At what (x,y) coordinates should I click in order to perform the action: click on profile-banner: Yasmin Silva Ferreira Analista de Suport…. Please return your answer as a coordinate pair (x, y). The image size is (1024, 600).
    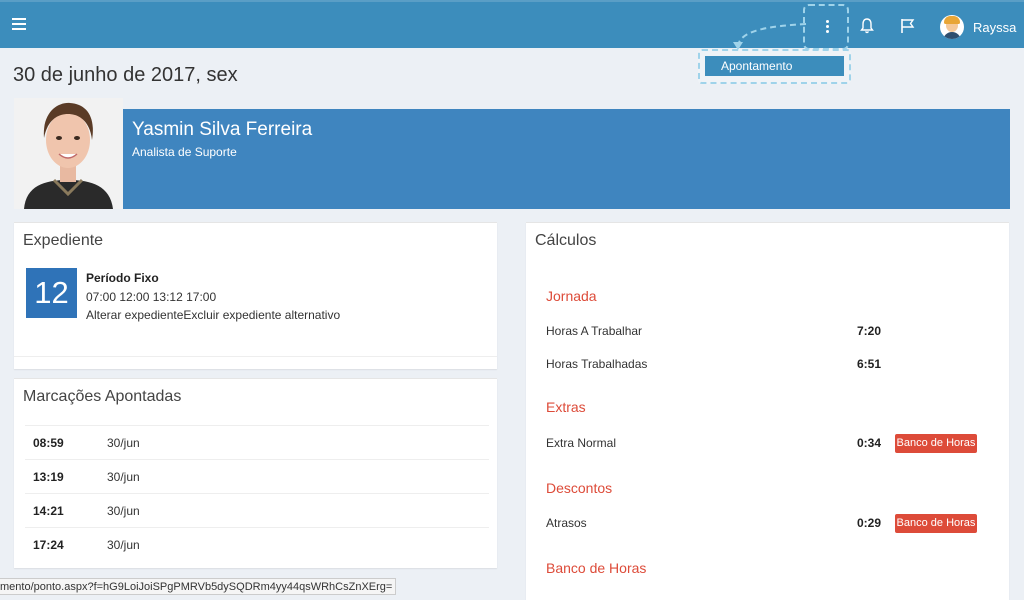
    Looking at the image, I should click on (566, 159).